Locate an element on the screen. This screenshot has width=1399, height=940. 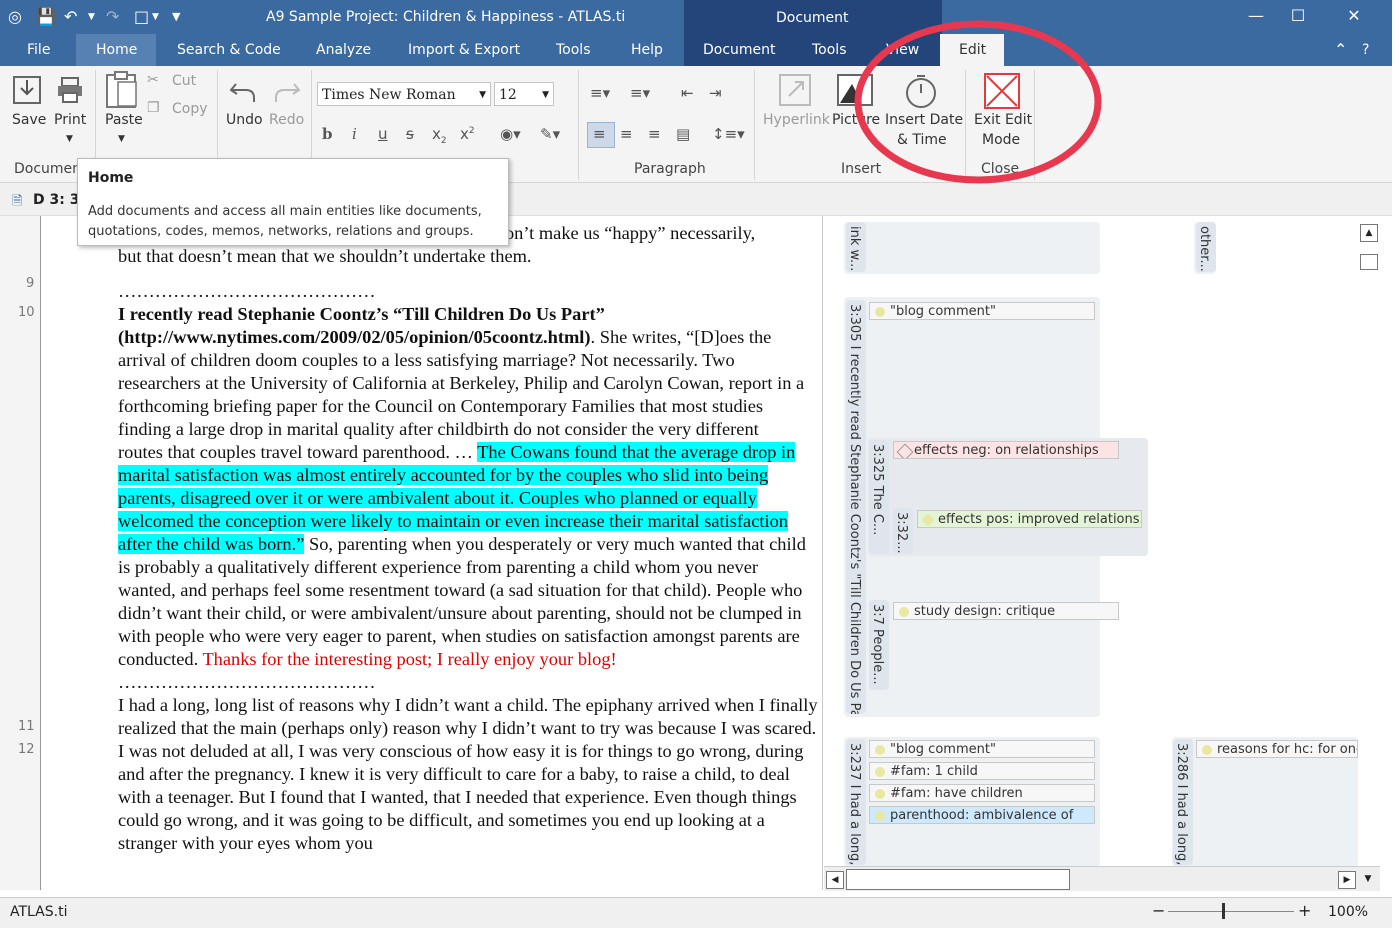
menu-document: Document is located at coordinates (739, 50).